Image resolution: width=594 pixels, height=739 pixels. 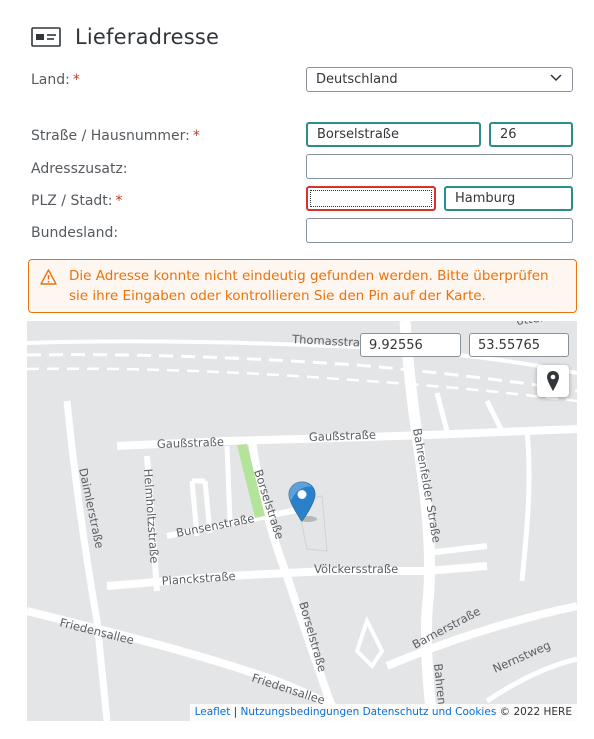 What do you see at coordinates (371, 198) in the screenshot?
I see `zip-input` at bounding box center [371, 198].